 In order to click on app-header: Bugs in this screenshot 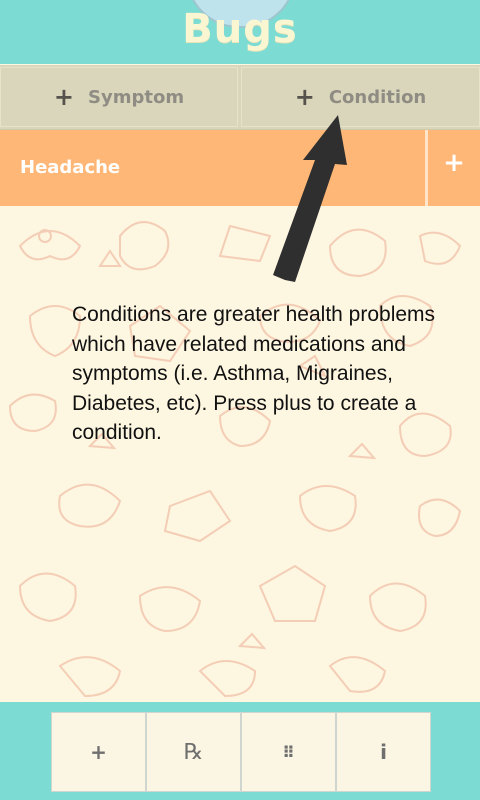, I will do `click(240, 32)`.